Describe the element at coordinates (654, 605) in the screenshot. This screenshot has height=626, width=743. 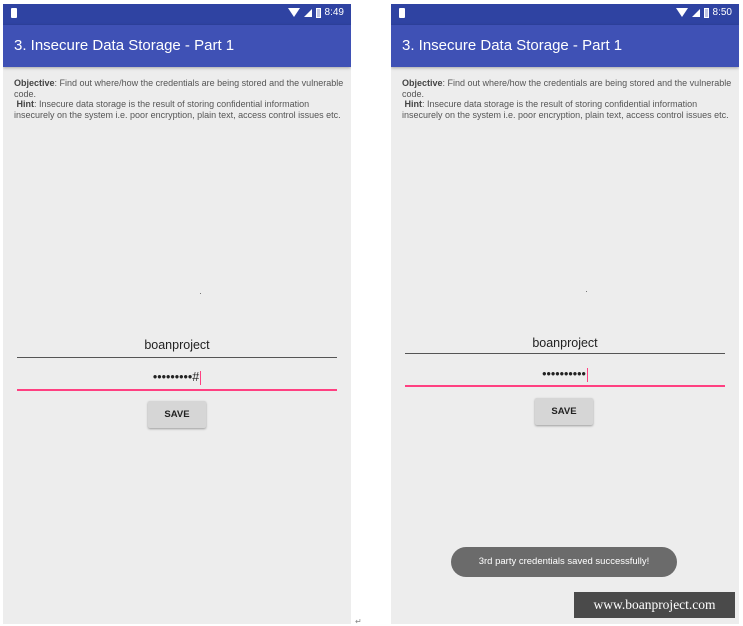
I see `watermark: www.boanproject.com` at that location.